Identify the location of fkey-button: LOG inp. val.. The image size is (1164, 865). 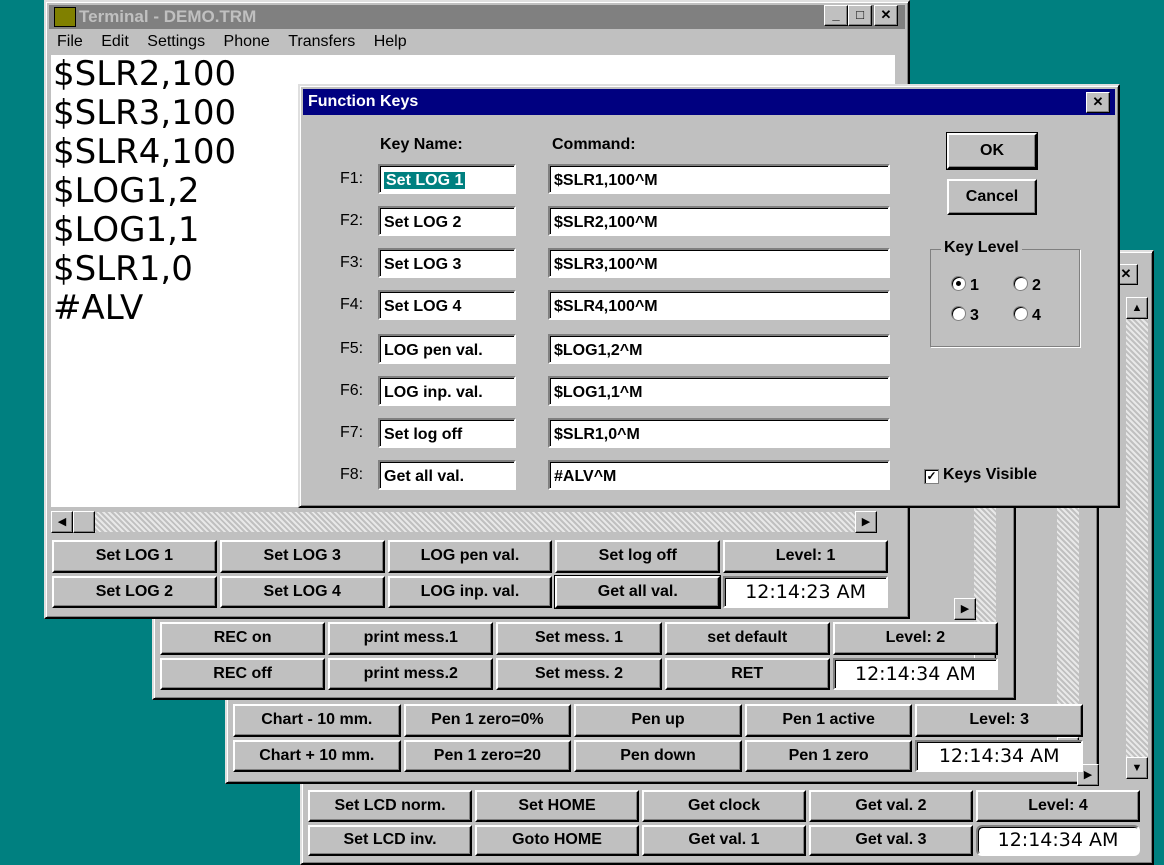
(470, 591).